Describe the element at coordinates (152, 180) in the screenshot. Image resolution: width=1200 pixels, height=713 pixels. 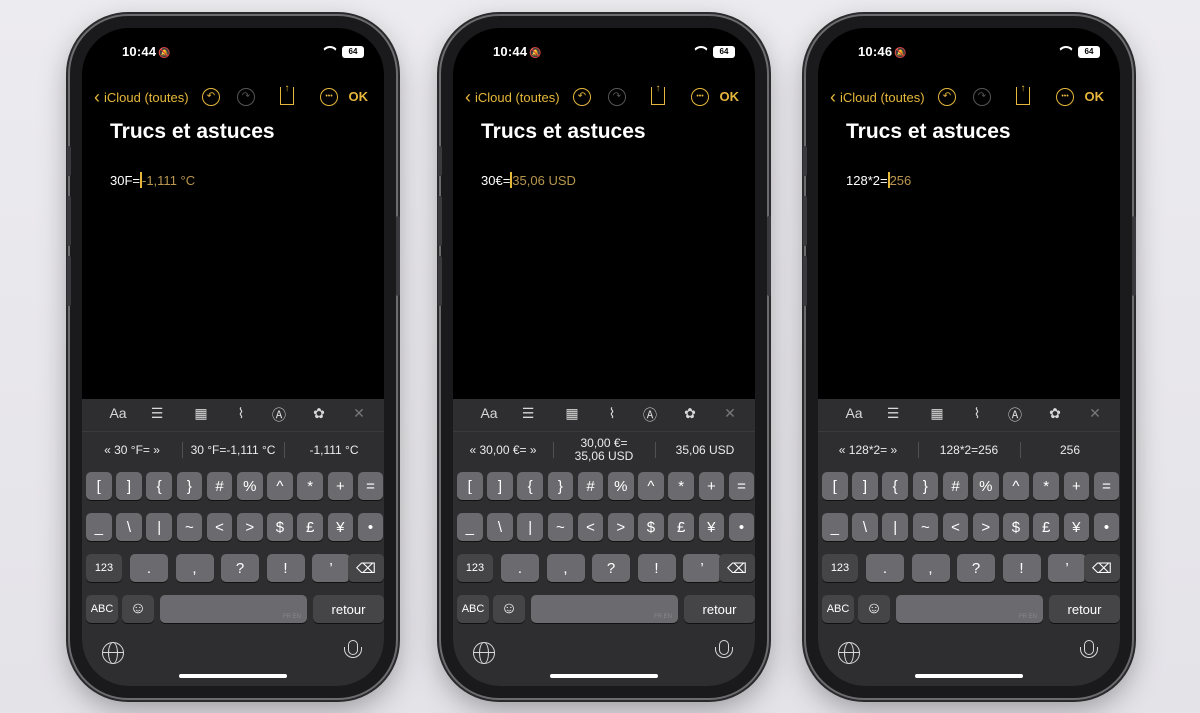
I see `note-expression: 30F= -1,111 °C` at that location.